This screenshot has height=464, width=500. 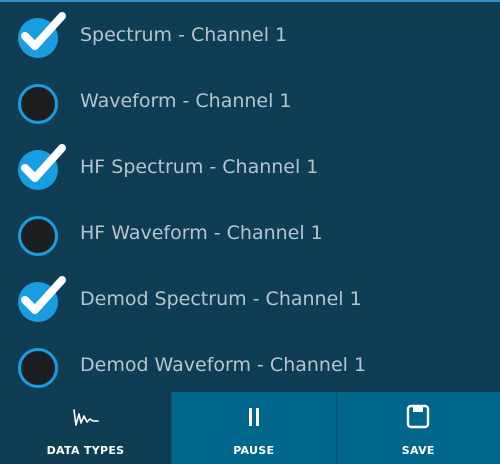 I want to click on waveform-icon, so click(x=85, y=417).